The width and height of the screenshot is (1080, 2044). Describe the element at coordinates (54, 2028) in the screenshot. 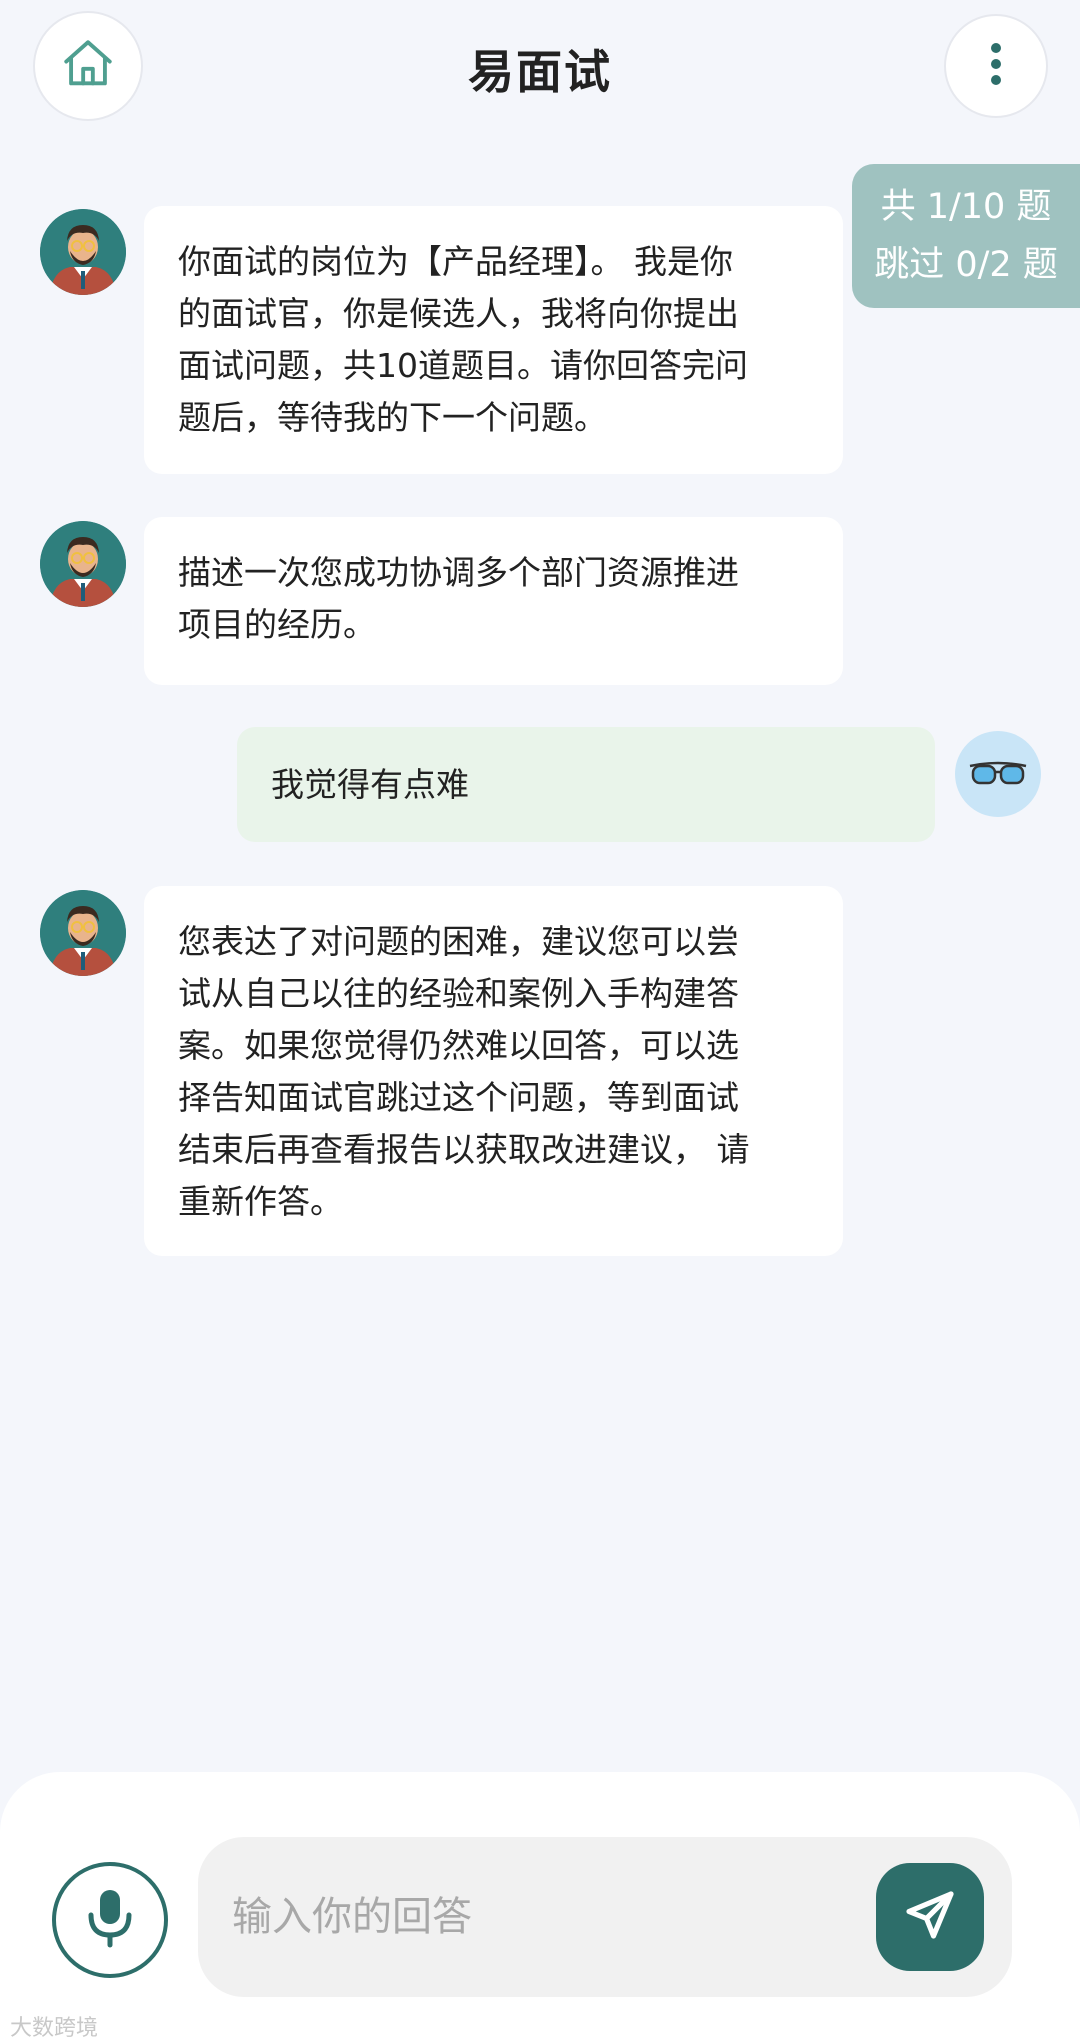

I see `watermark: 大数跨境` at that location.